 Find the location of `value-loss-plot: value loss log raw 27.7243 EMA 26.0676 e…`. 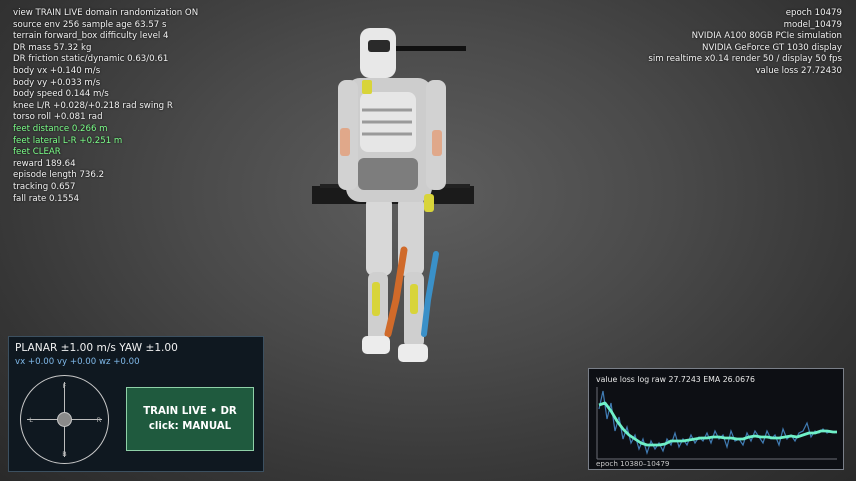

value-loss-plot: value loss log raw 27.7243 EMA 26.0676 e… is located at coordinates (716, 419).